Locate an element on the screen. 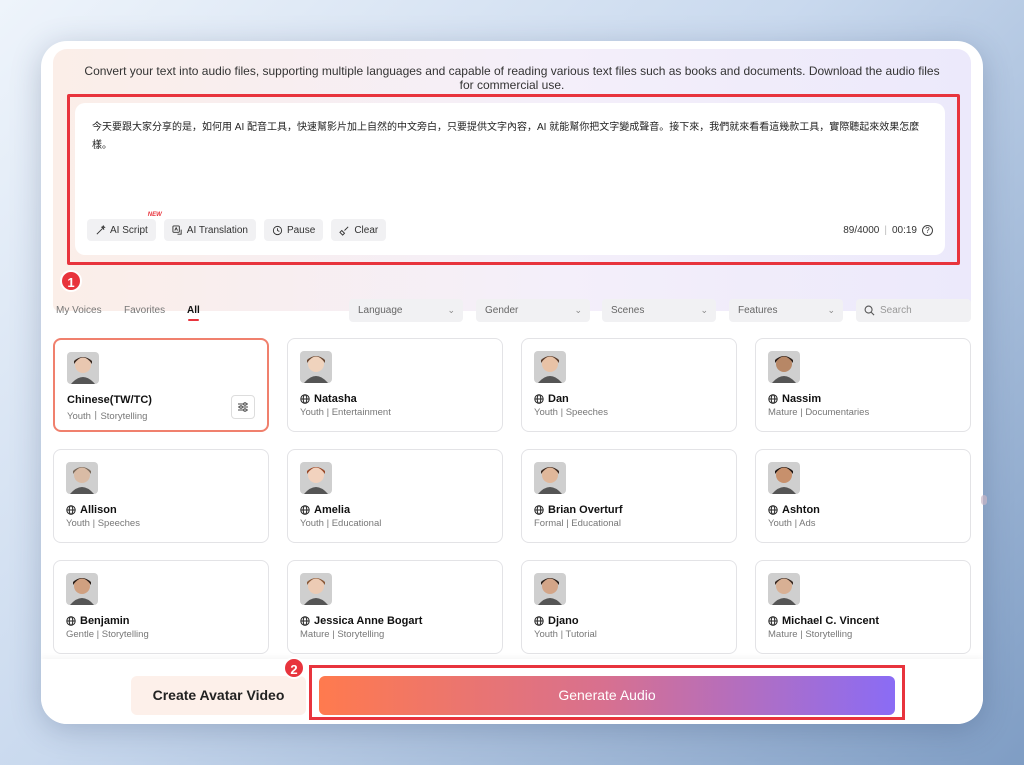 This screenshot has width=1024, height=765. voice-tags: Mature | Documentaries is located at coordinates (819, 412).